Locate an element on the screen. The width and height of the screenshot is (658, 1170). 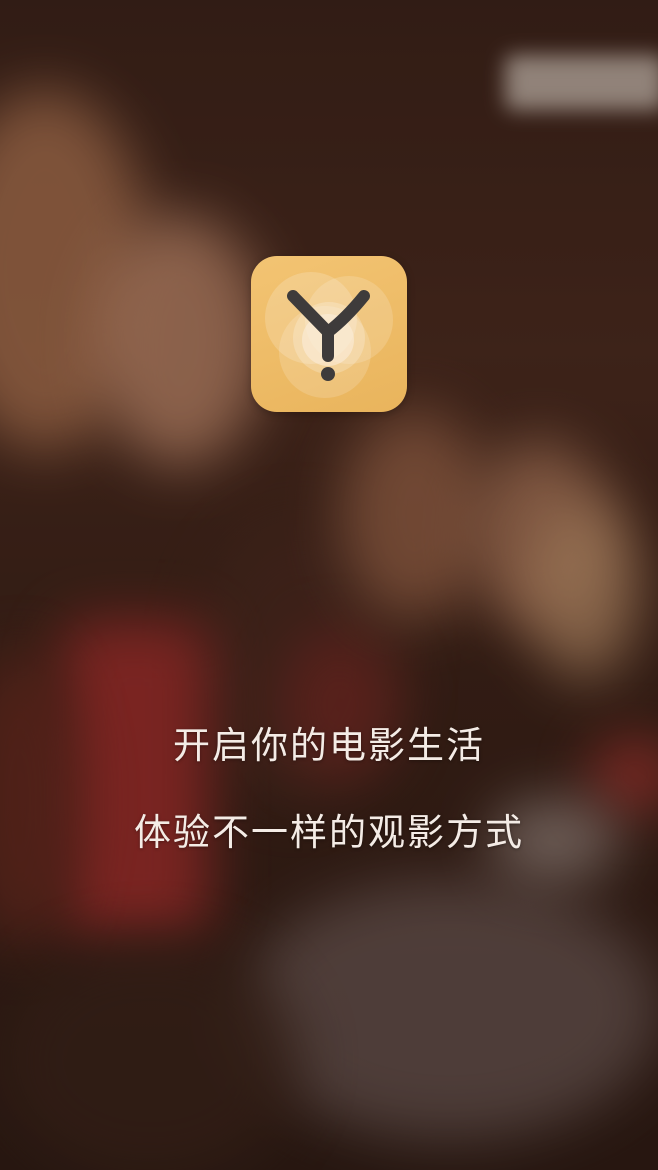
app-logo-icon is located at coordinates (329, 334).